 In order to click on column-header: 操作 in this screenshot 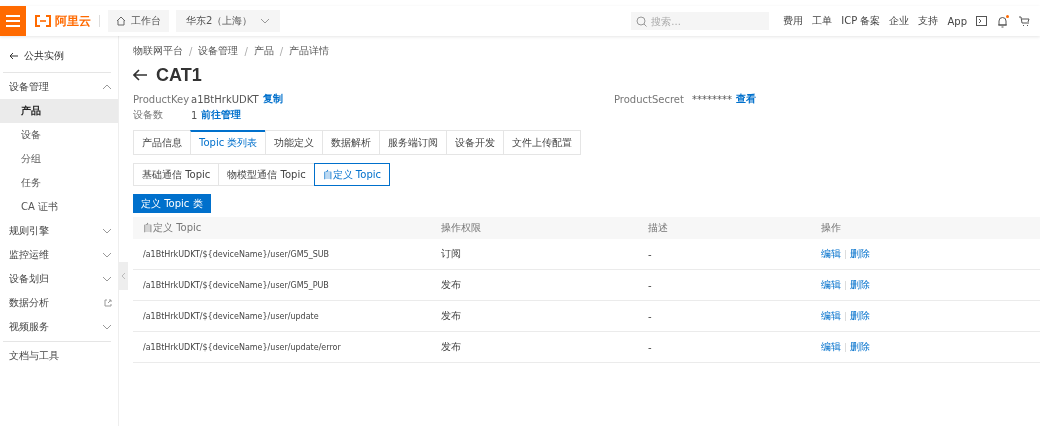, I will do `click(831, 228)`.